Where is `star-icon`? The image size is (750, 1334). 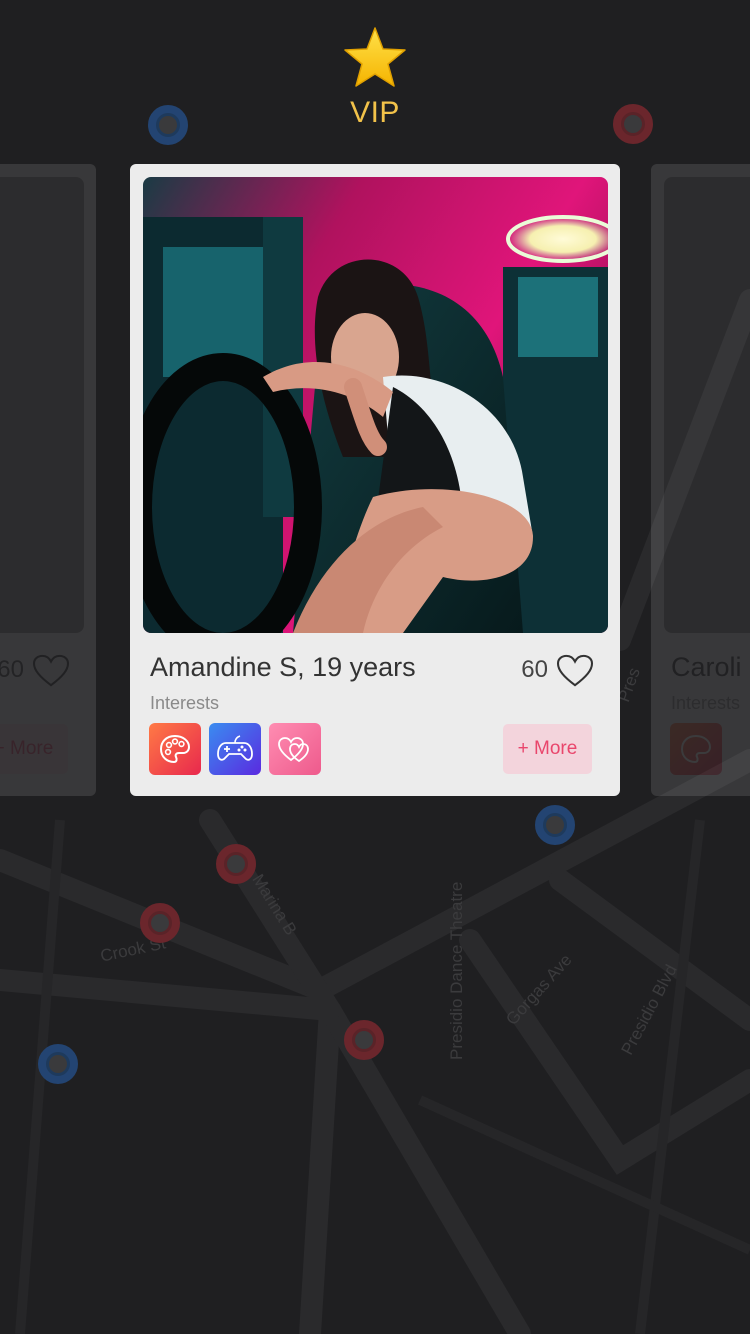 star-icon is located at coordinates (375, 57).